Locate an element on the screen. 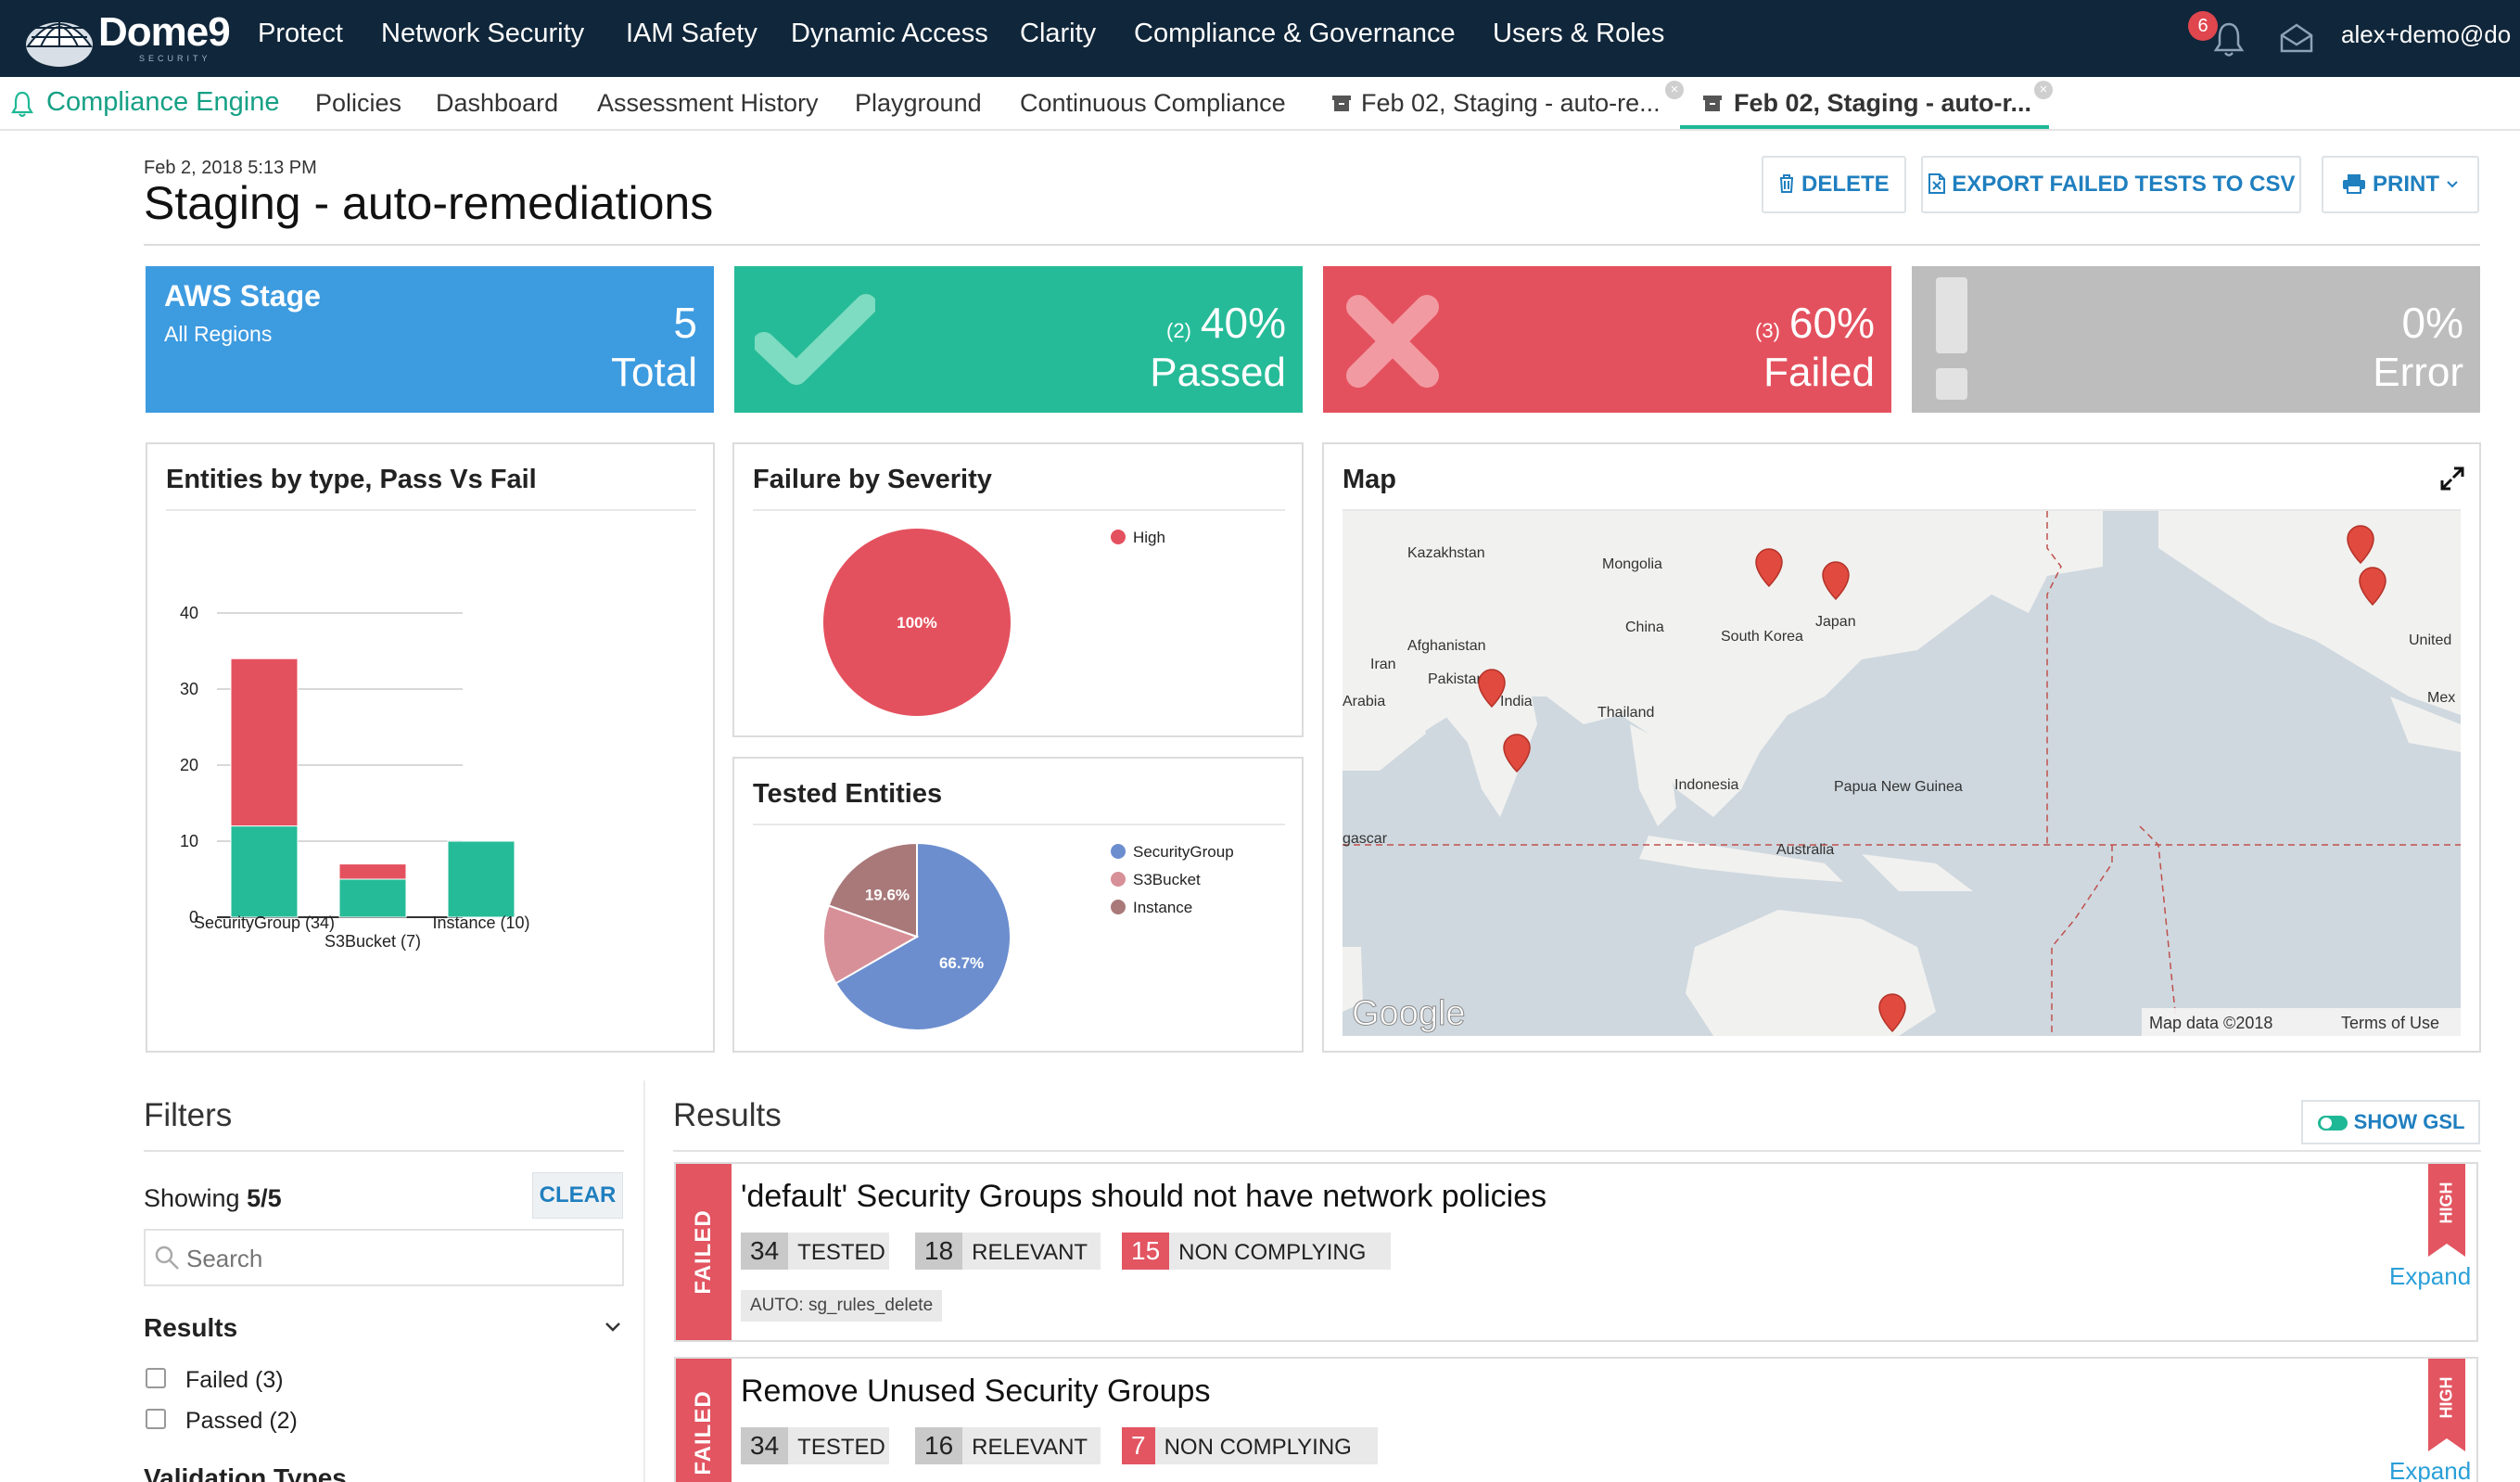  results-divider is located at coordinates (1577, 1151).